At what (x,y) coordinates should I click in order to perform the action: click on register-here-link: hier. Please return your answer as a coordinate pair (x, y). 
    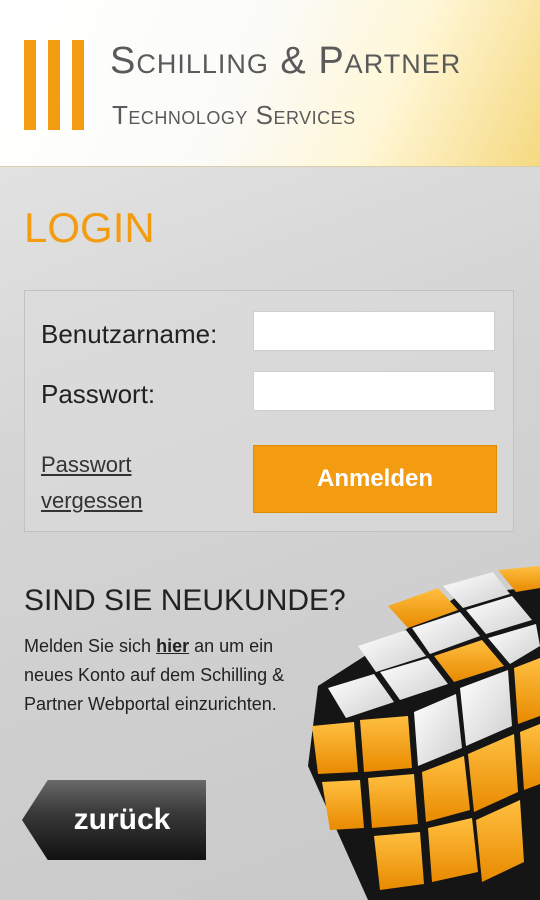
    Looking at the image, I should click on (172, 646).